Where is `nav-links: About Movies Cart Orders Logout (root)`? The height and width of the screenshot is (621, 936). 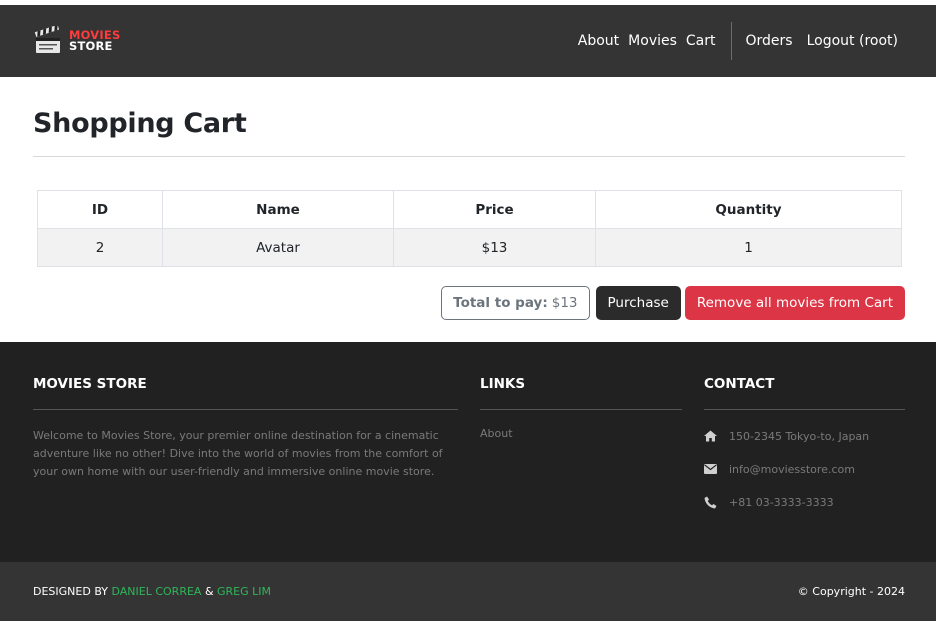 nav-links: About Movies Cart Orders Logout (root) is located at coordinates (738, 41).